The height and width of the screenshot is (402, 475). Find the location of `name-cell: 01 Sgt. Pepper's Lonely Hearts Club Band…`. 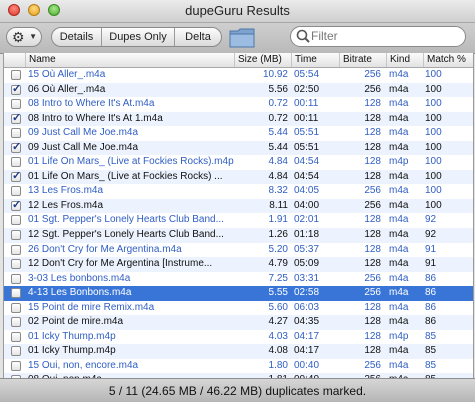

name-cell: 01 Sgt. Pepper's Lonely Hearts Club Band… is located at coordinates (126, 220).